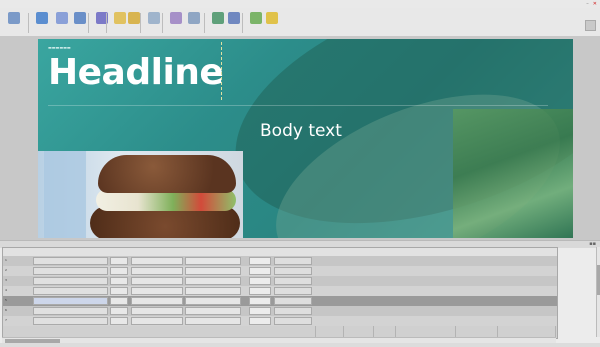  What do you see at coordinates (298, 105) in the screenshot?
I see `divider-rule` at bounding box center [298, 105].